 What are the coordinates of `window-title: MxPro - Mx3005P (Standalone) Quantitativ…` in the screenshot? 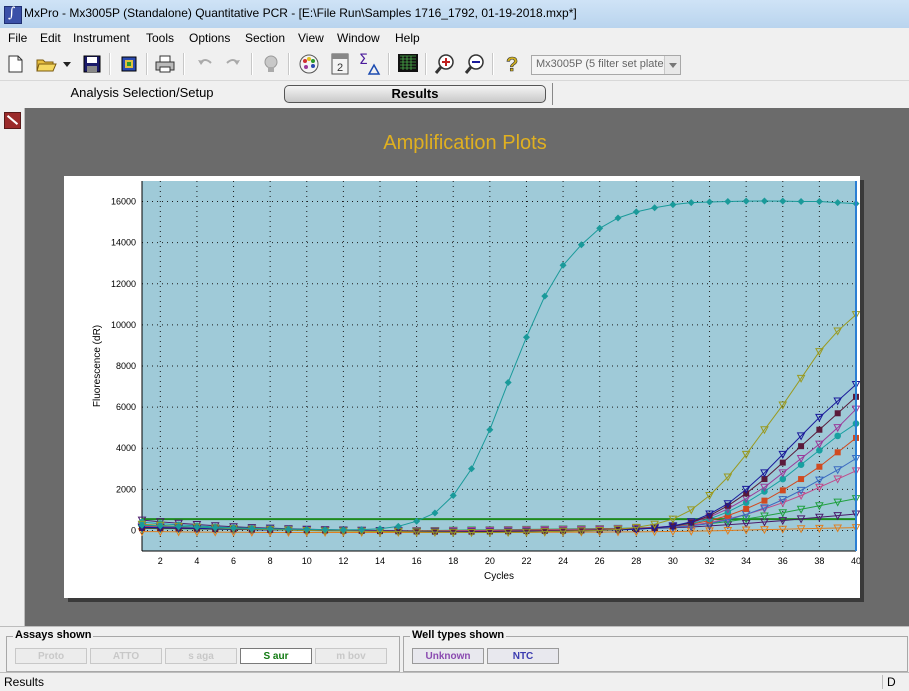 It's located at (300, 13).